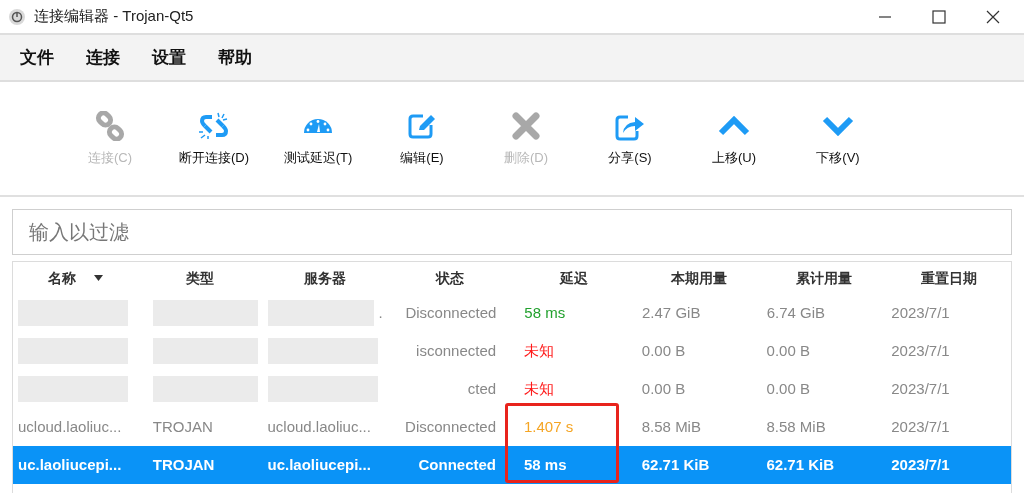  I want to click on table-cell-text: 6.74 GiB, so click(796, 312).